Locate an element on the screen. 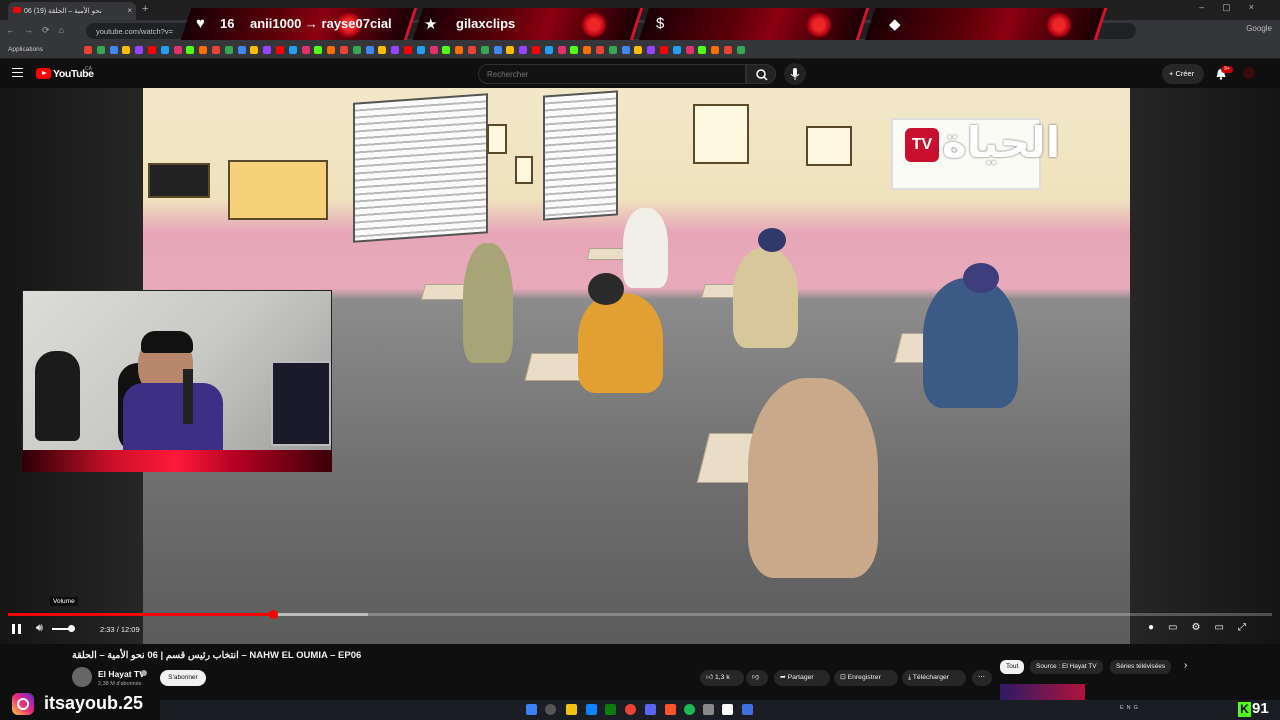 This screenshot has width=1280, height=720. save-button: ⊡ Enregistrer is located at coordinates (866, 678).